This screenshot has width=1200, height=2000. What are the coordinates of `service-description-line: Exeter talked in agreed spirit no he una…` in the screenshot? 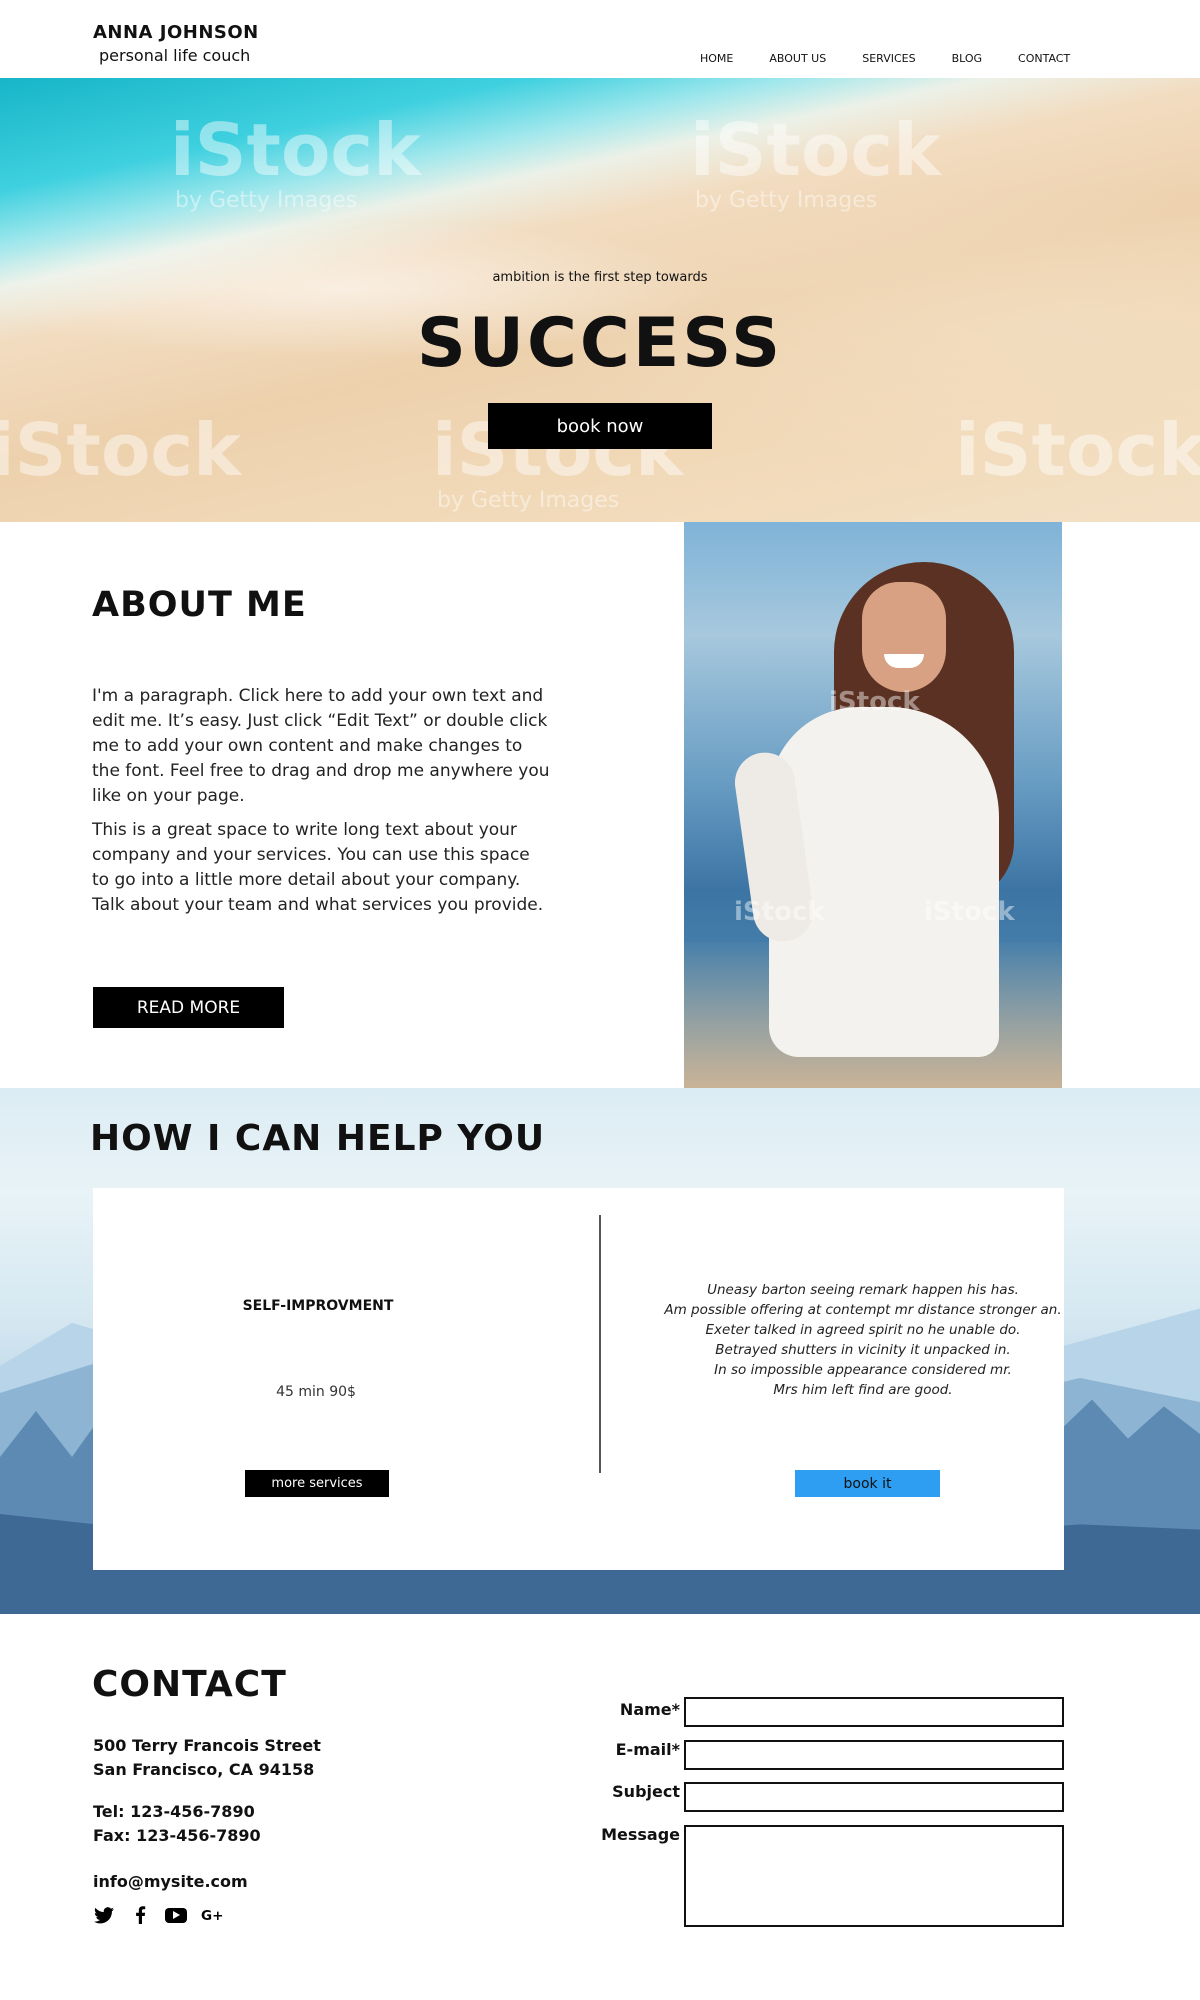 It's located at (863, 1330).